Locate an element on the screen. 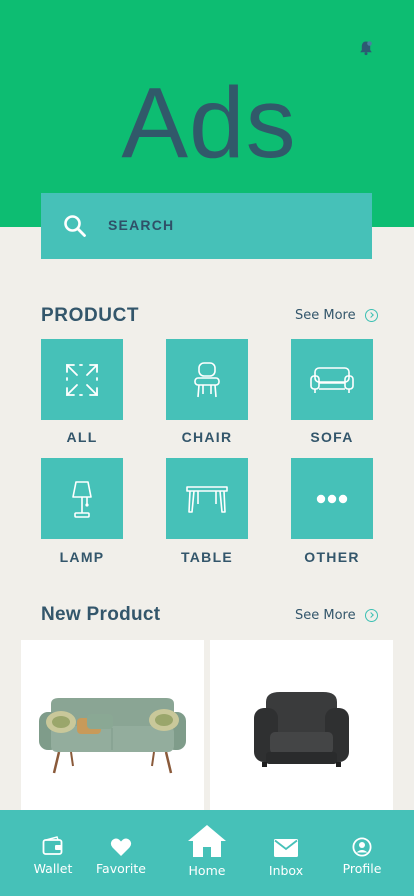  new-product-see-more-link: See More is located at coordinates (336, 615).